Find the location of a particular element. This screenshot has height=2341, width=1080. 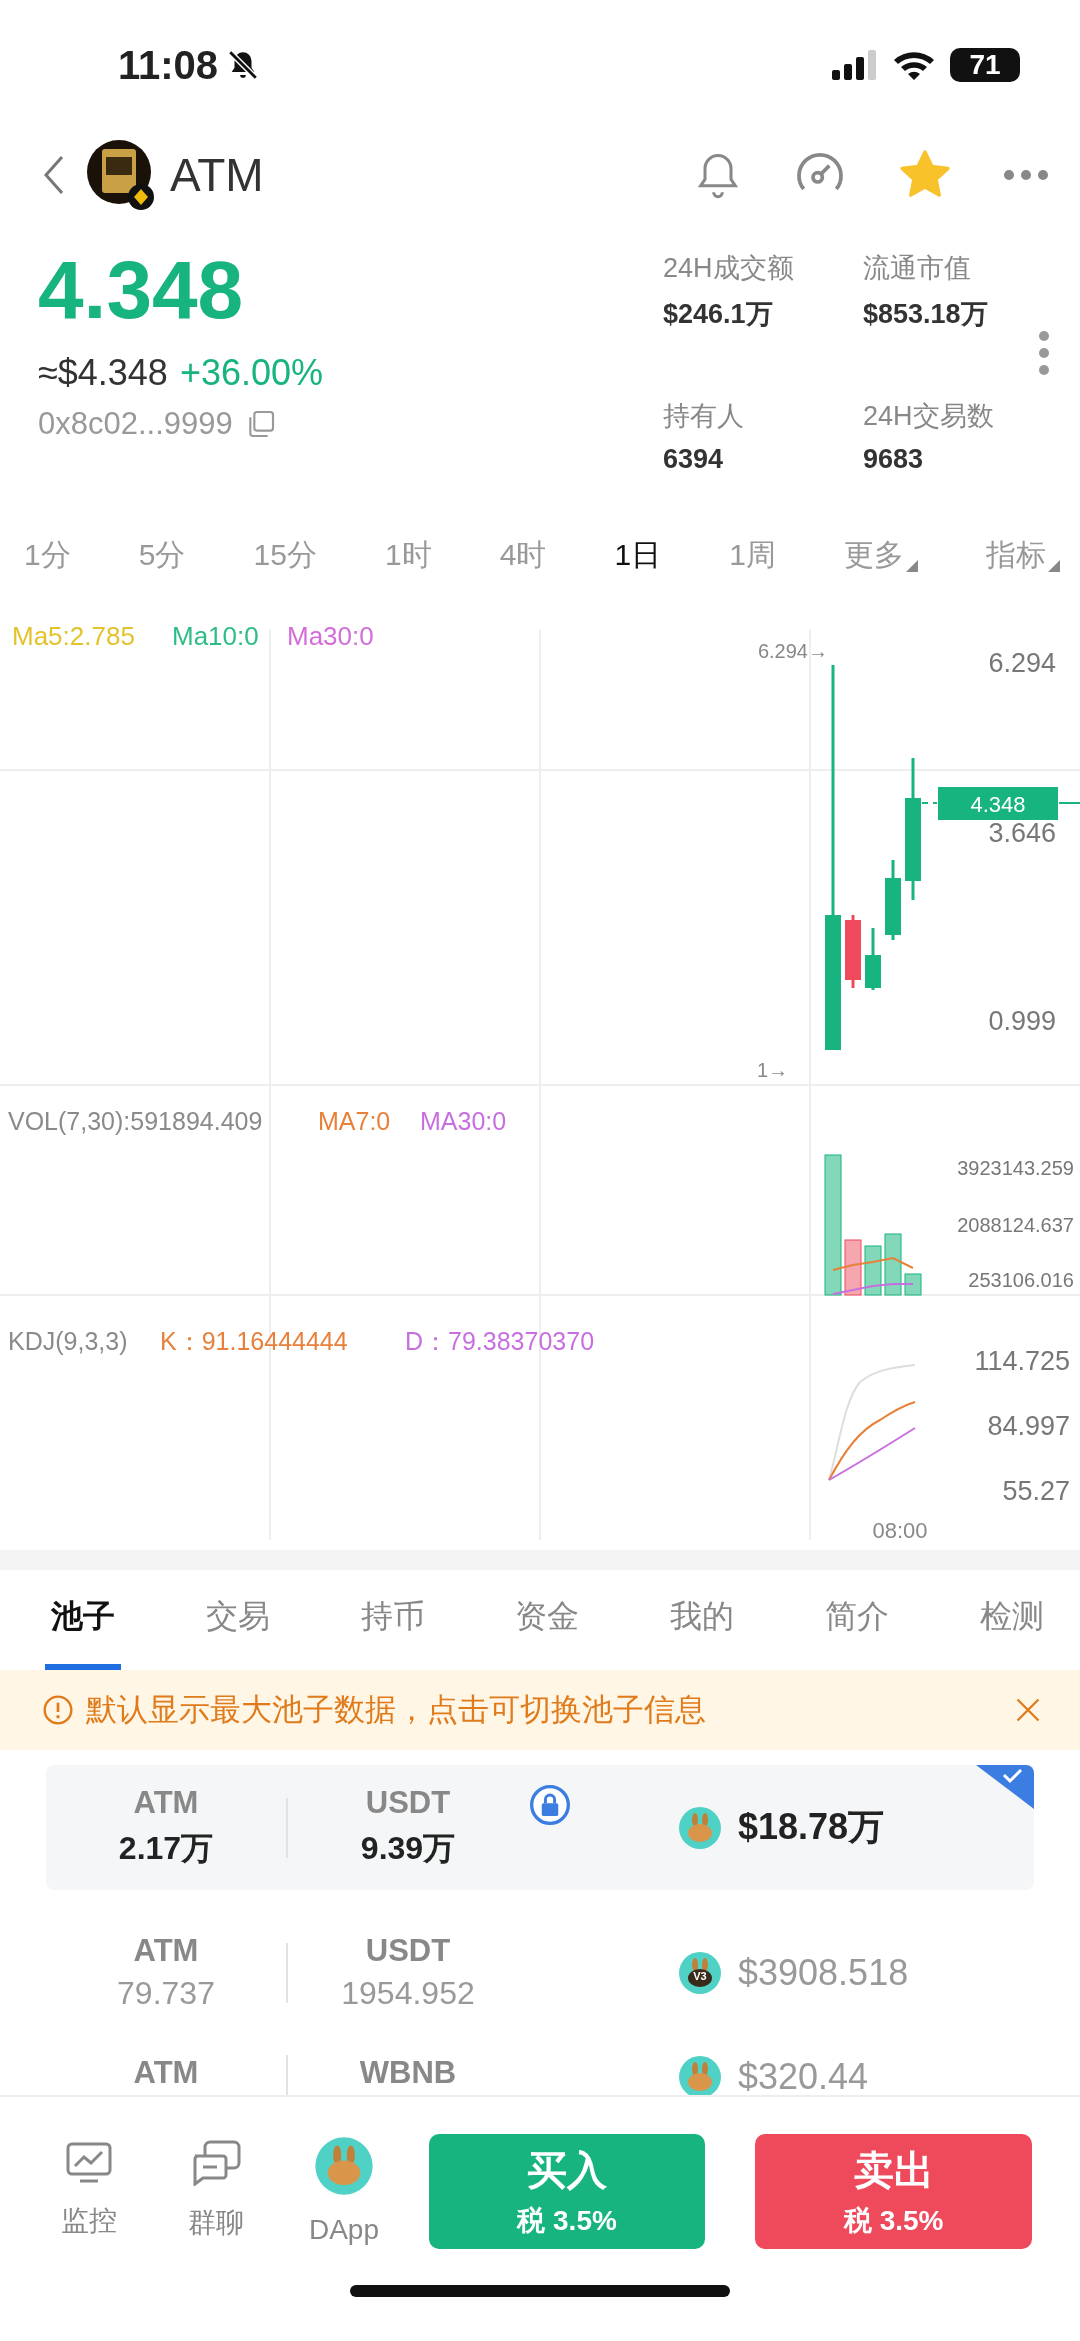

time-axis-label: 08:00 is located at coordinates (900, 1530).